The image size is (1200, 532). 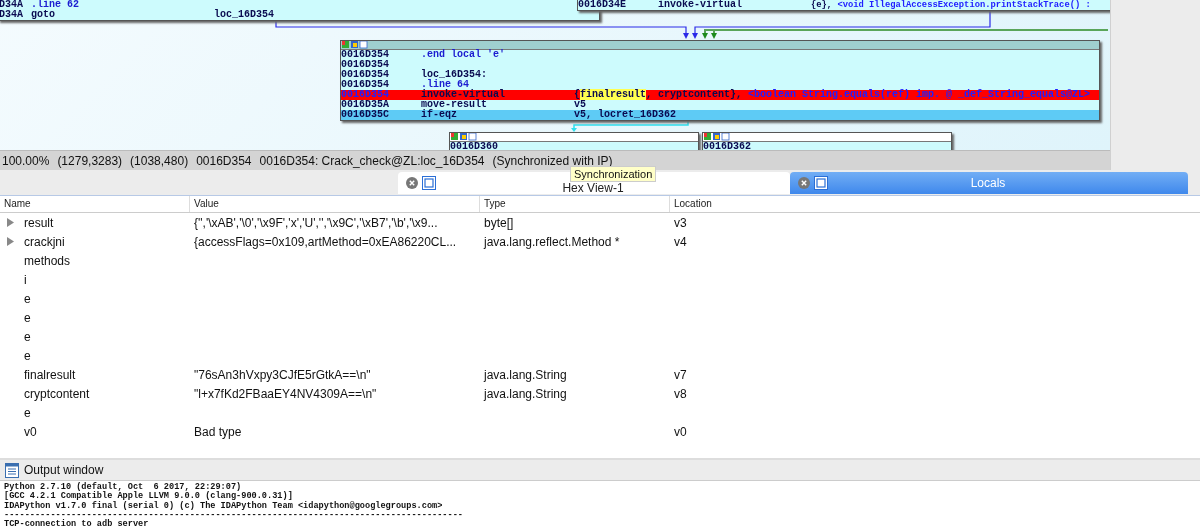 I want to click on table-cell: Bad type, so click(x=218, y=431).